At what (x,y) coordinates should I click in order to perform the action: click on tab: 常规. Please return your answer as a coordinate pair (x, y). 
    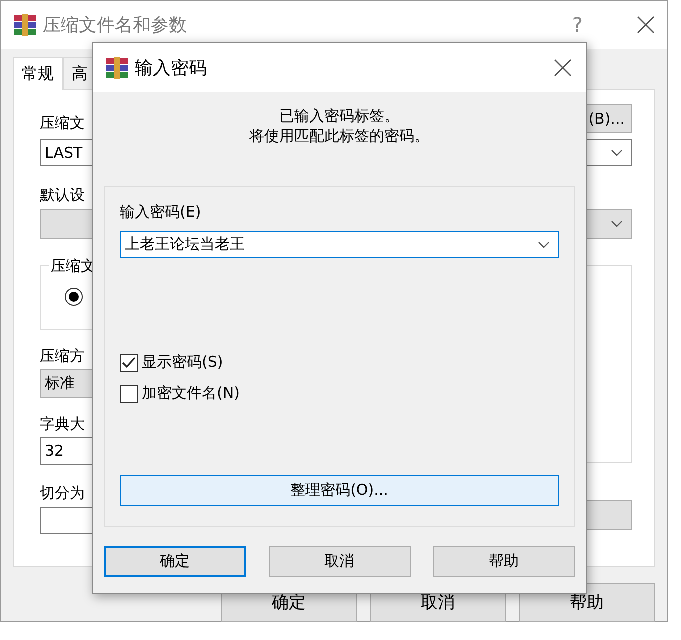
    Looking at the image, I should click on (38, 73).